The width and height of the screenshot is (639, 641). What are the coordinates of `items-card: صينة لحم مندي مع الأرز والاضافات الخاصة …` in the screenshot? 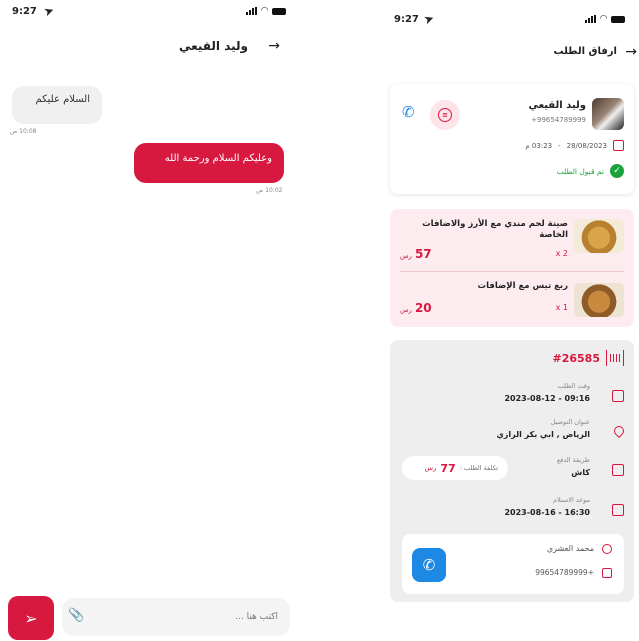 It's located at (512, 268).